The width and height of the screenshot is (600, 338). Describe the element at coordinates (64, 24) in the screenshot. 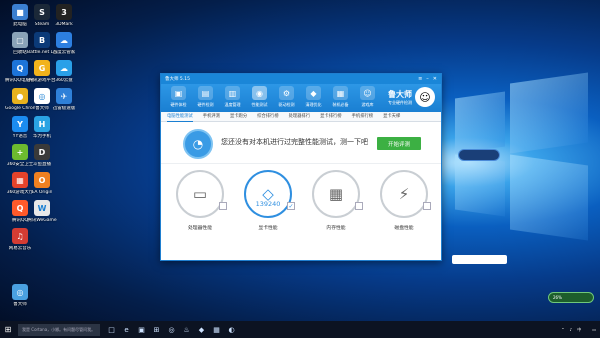

I see `desktop-icon-label: 3DMark` at that location.